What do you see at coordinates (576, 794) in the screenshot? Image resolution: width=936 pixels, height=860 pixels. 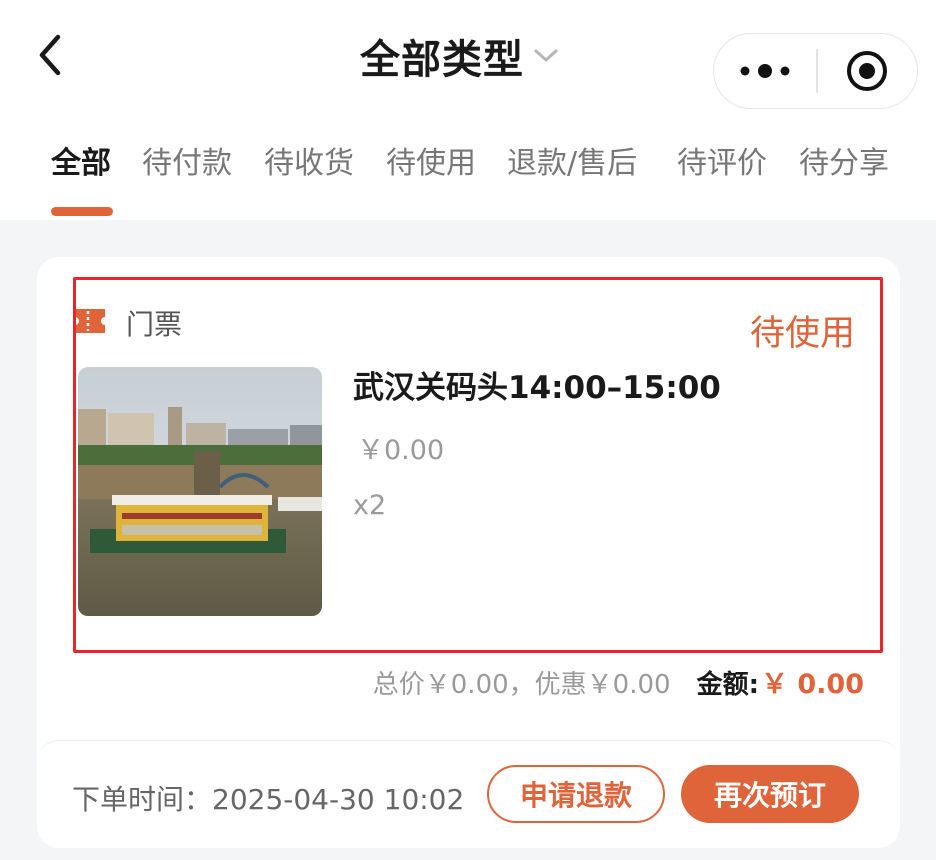 I see `request-refund-button: 申请退款` at bounding box center [576, 794].